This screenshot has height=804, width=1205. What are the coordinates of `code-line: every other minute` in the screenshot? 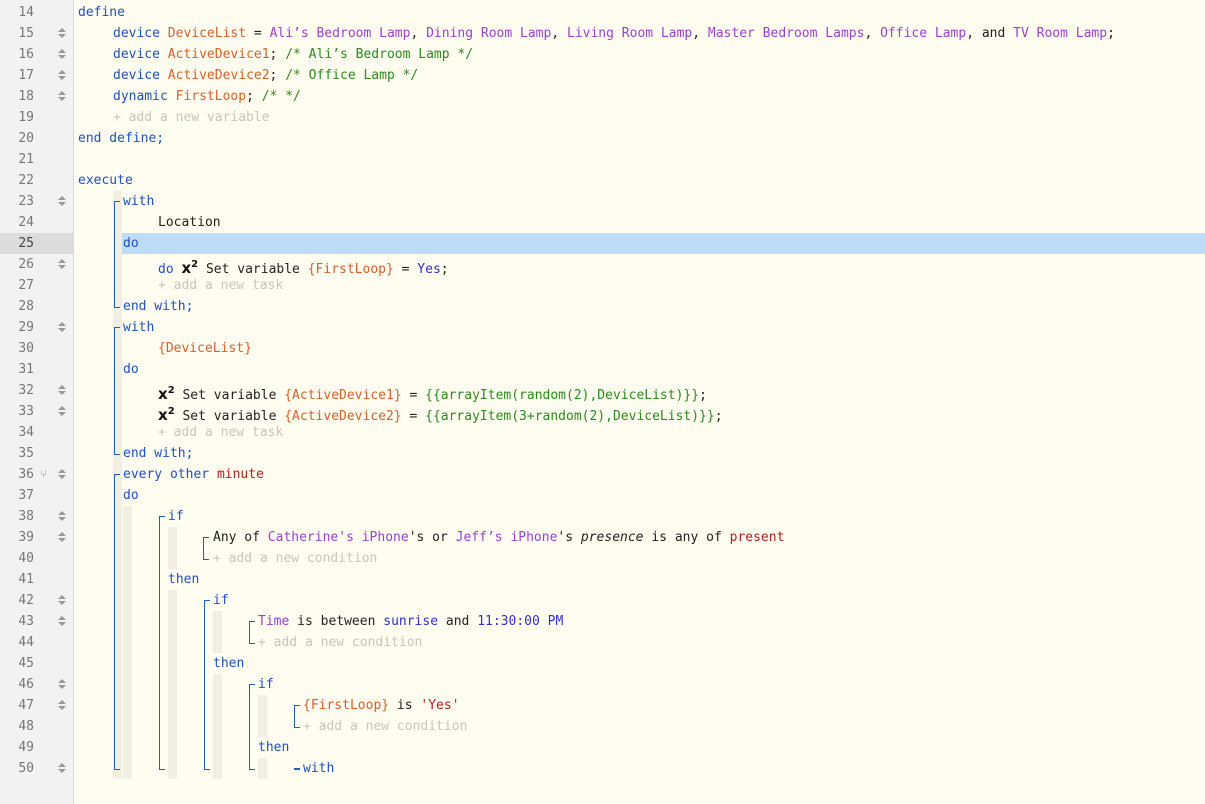 It's located at (193, 474).